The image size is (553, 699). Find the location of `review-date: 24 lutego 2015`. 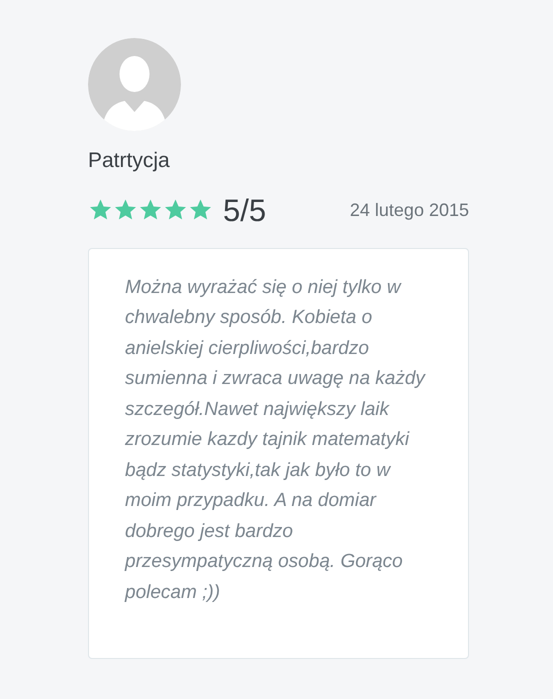

review-date: 24 lutego 2015 is located at coordinates (409, 210).